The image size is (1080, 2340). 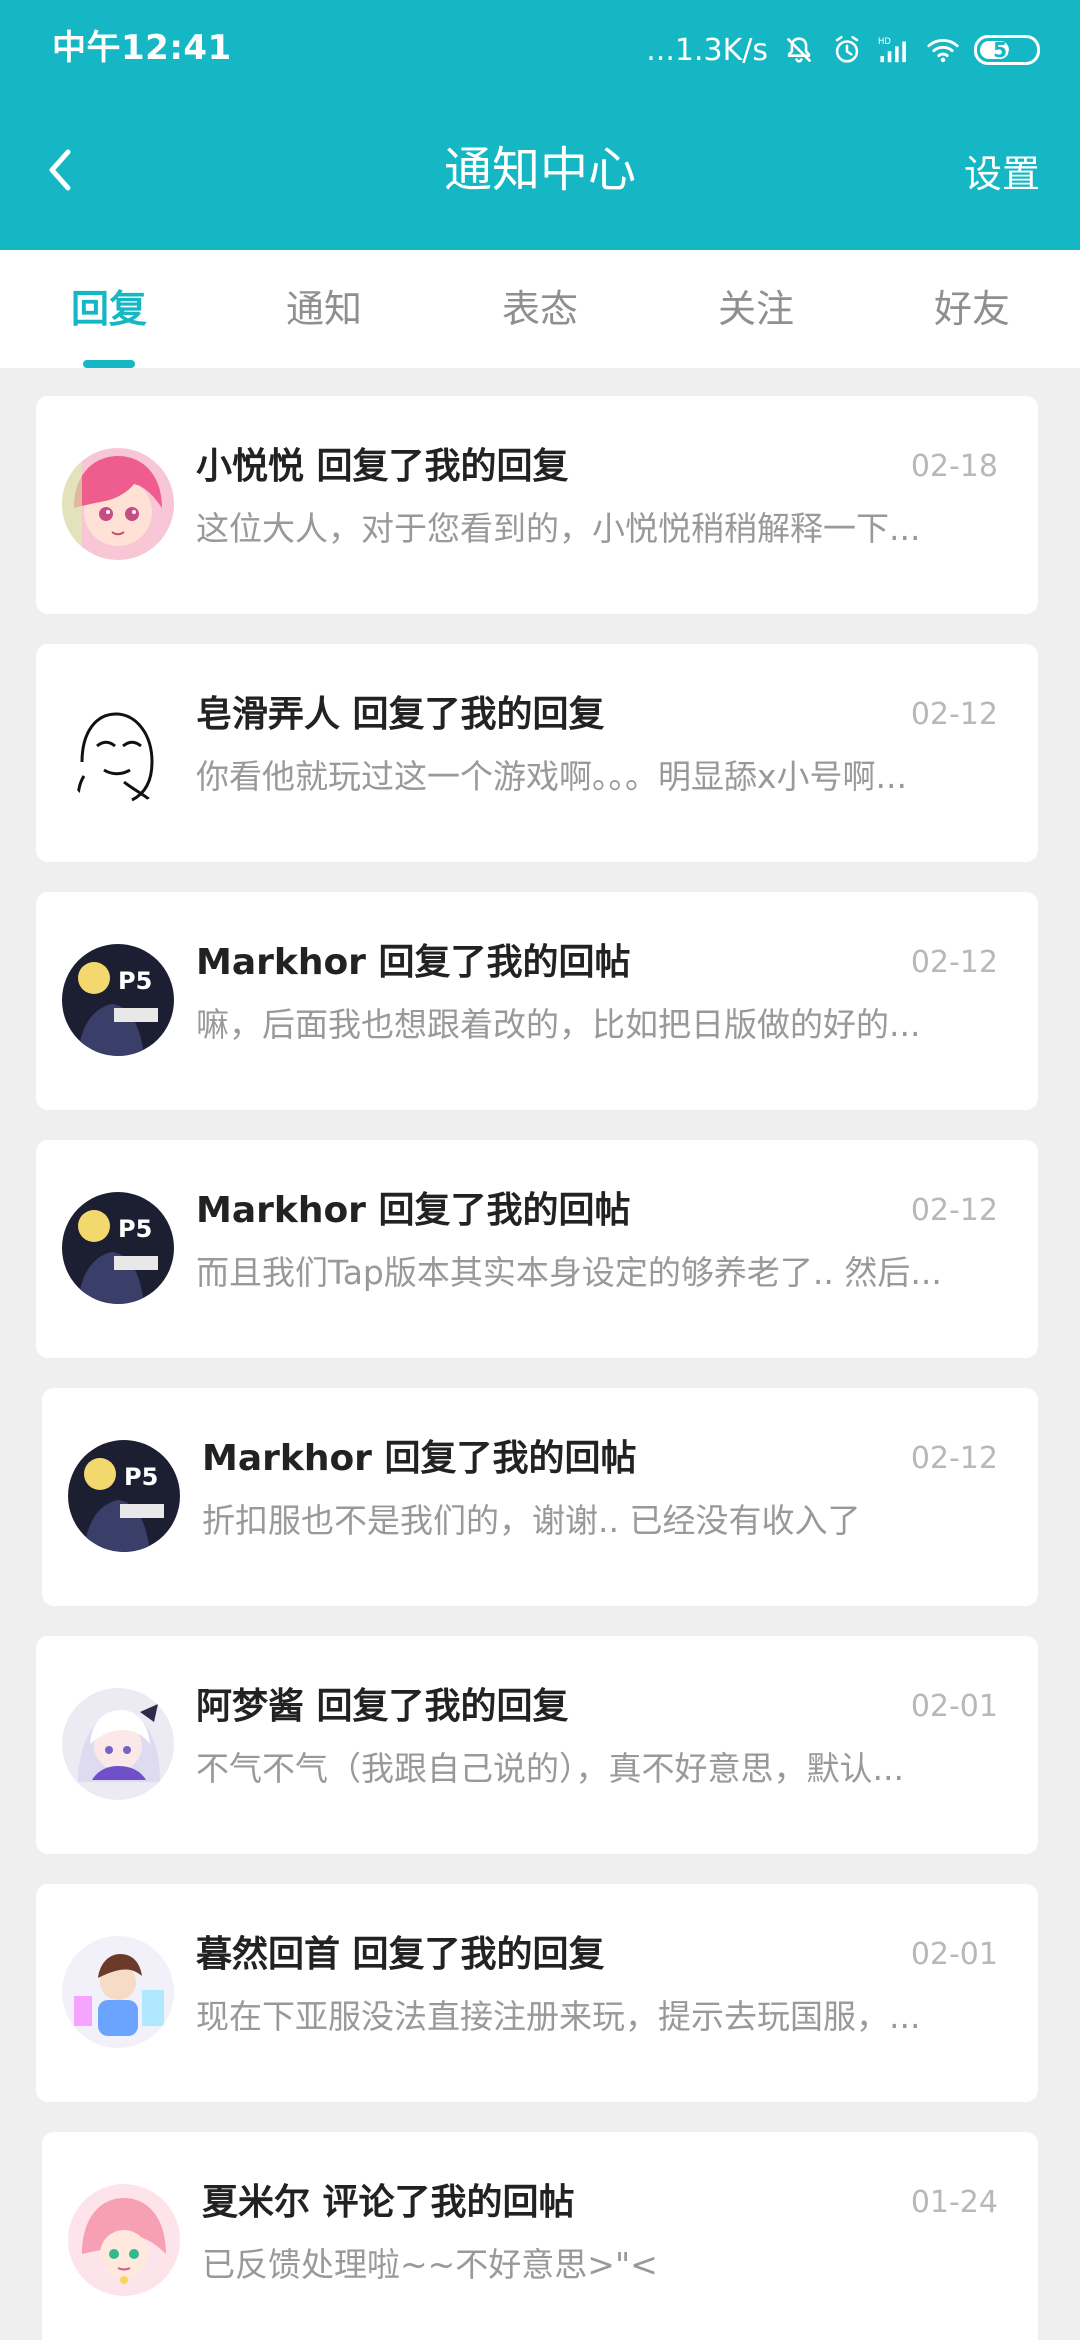 What do you see at coordinates (430, 2264) in the screenshot?
I see `notification-snippet: 已反馈处理啦~~不好意思>"<` at bounding box center [430, 2264].